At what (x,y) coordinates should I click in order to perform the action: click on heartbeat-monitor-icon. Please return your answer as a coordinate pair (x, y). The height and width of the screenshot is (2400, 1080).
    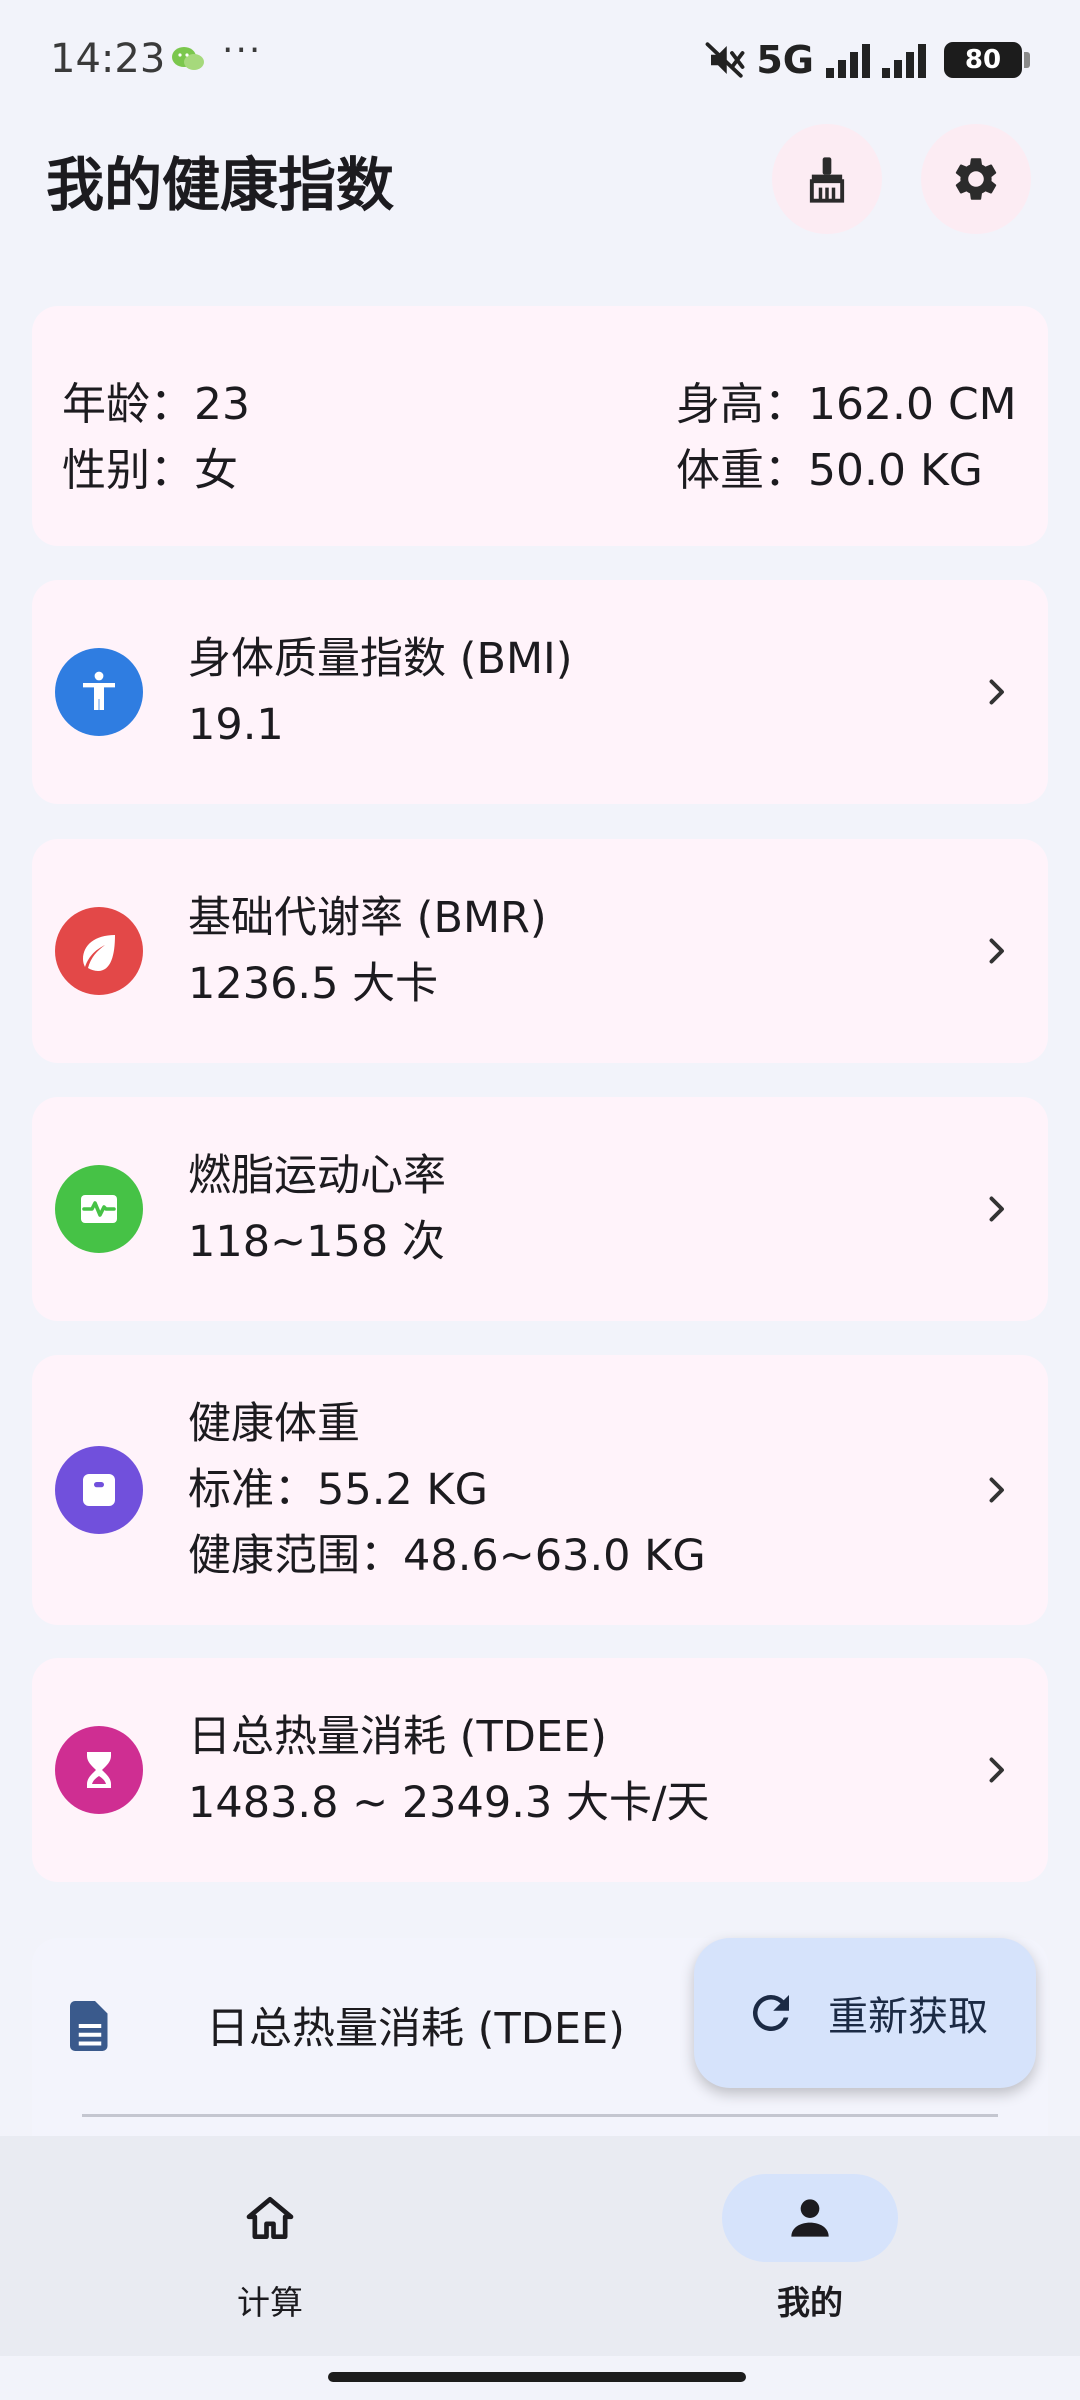
    Looking at the image, I should click on (99, 1209).